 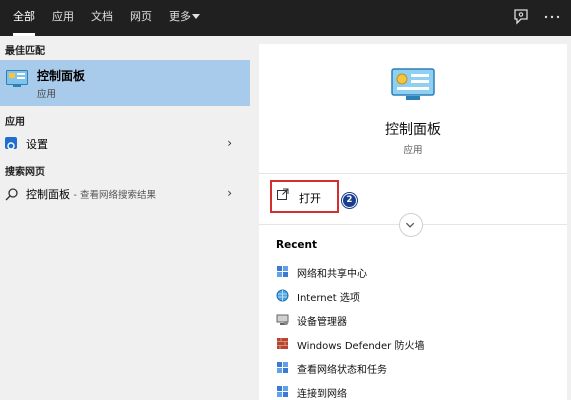 I want to click on divider, so click(x=413, y=173).